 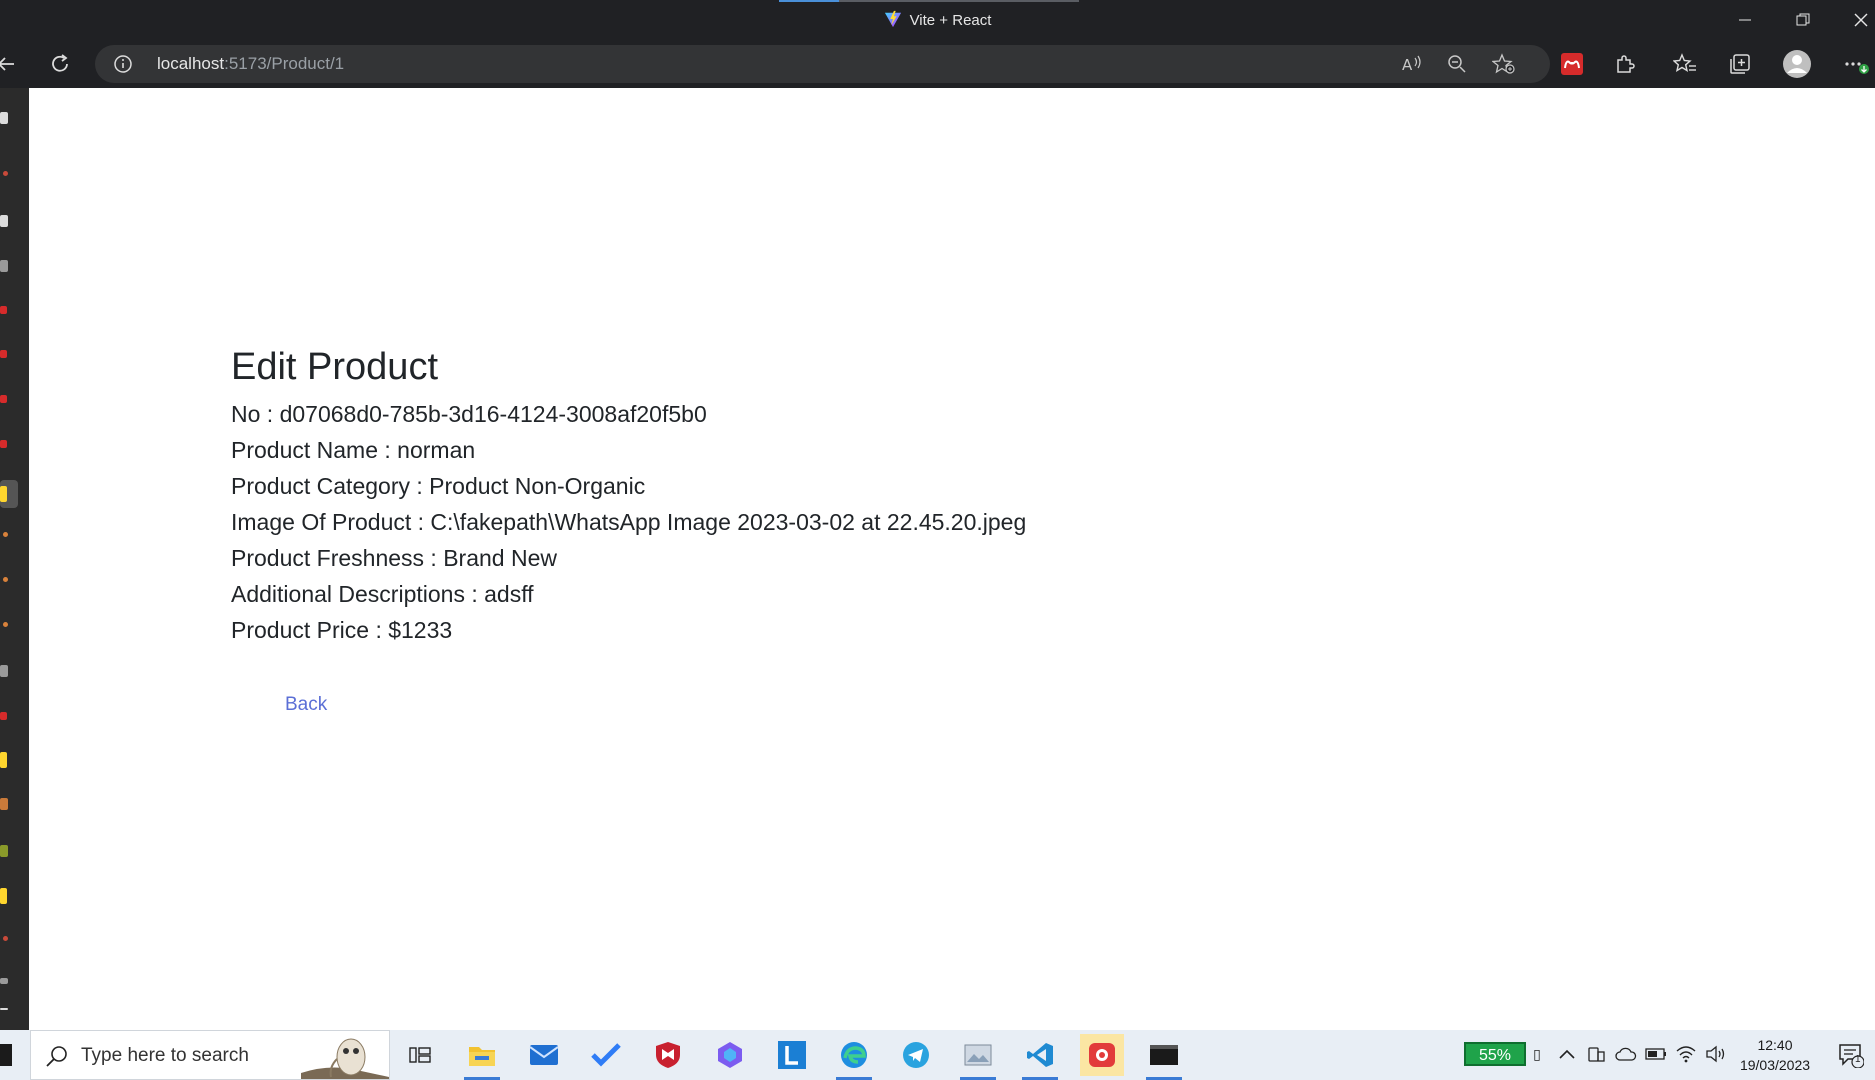 I want to click on vscode-icon, so click(x=1040, y=1055).